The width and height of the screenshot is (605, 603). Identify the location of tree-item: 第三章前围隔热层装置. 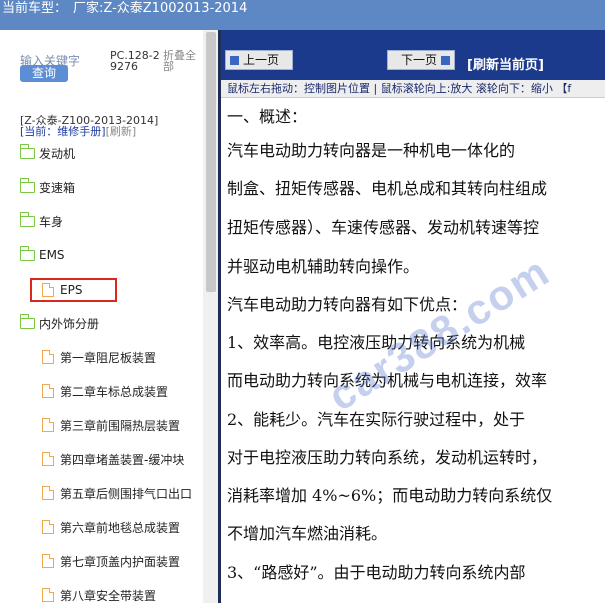
(111, 425).